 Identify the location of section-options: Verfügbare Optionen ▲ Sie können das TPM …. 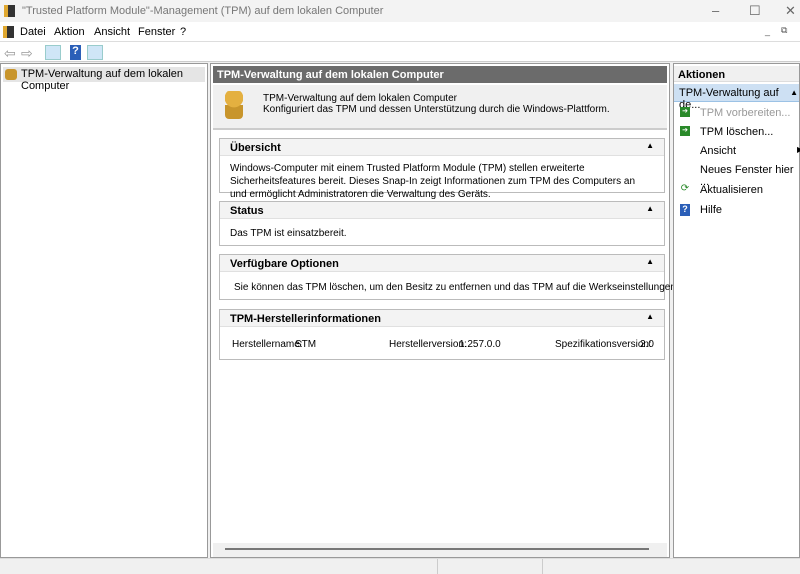
(485, 277).